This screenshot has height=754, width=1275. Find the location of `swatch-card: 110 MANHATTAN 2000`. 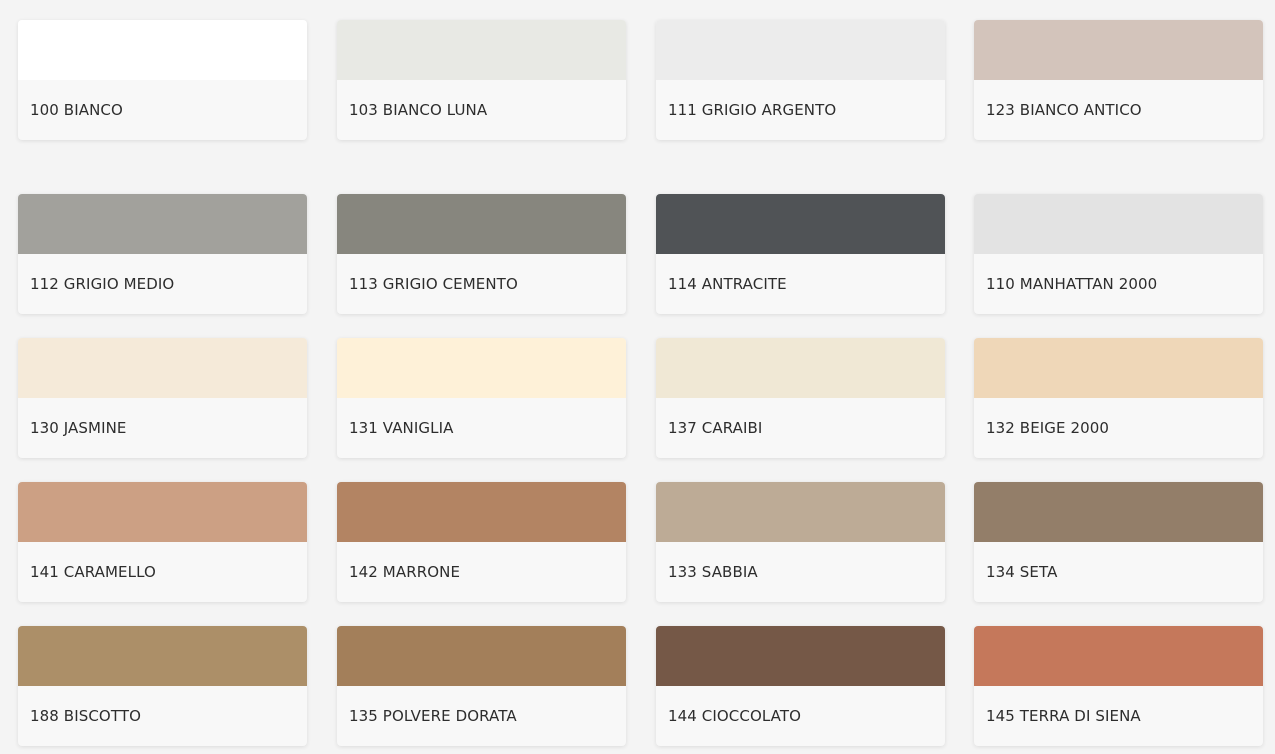

swatch-card: 110 MANHATTAN 2000 is located at coordinates (1118, 254).